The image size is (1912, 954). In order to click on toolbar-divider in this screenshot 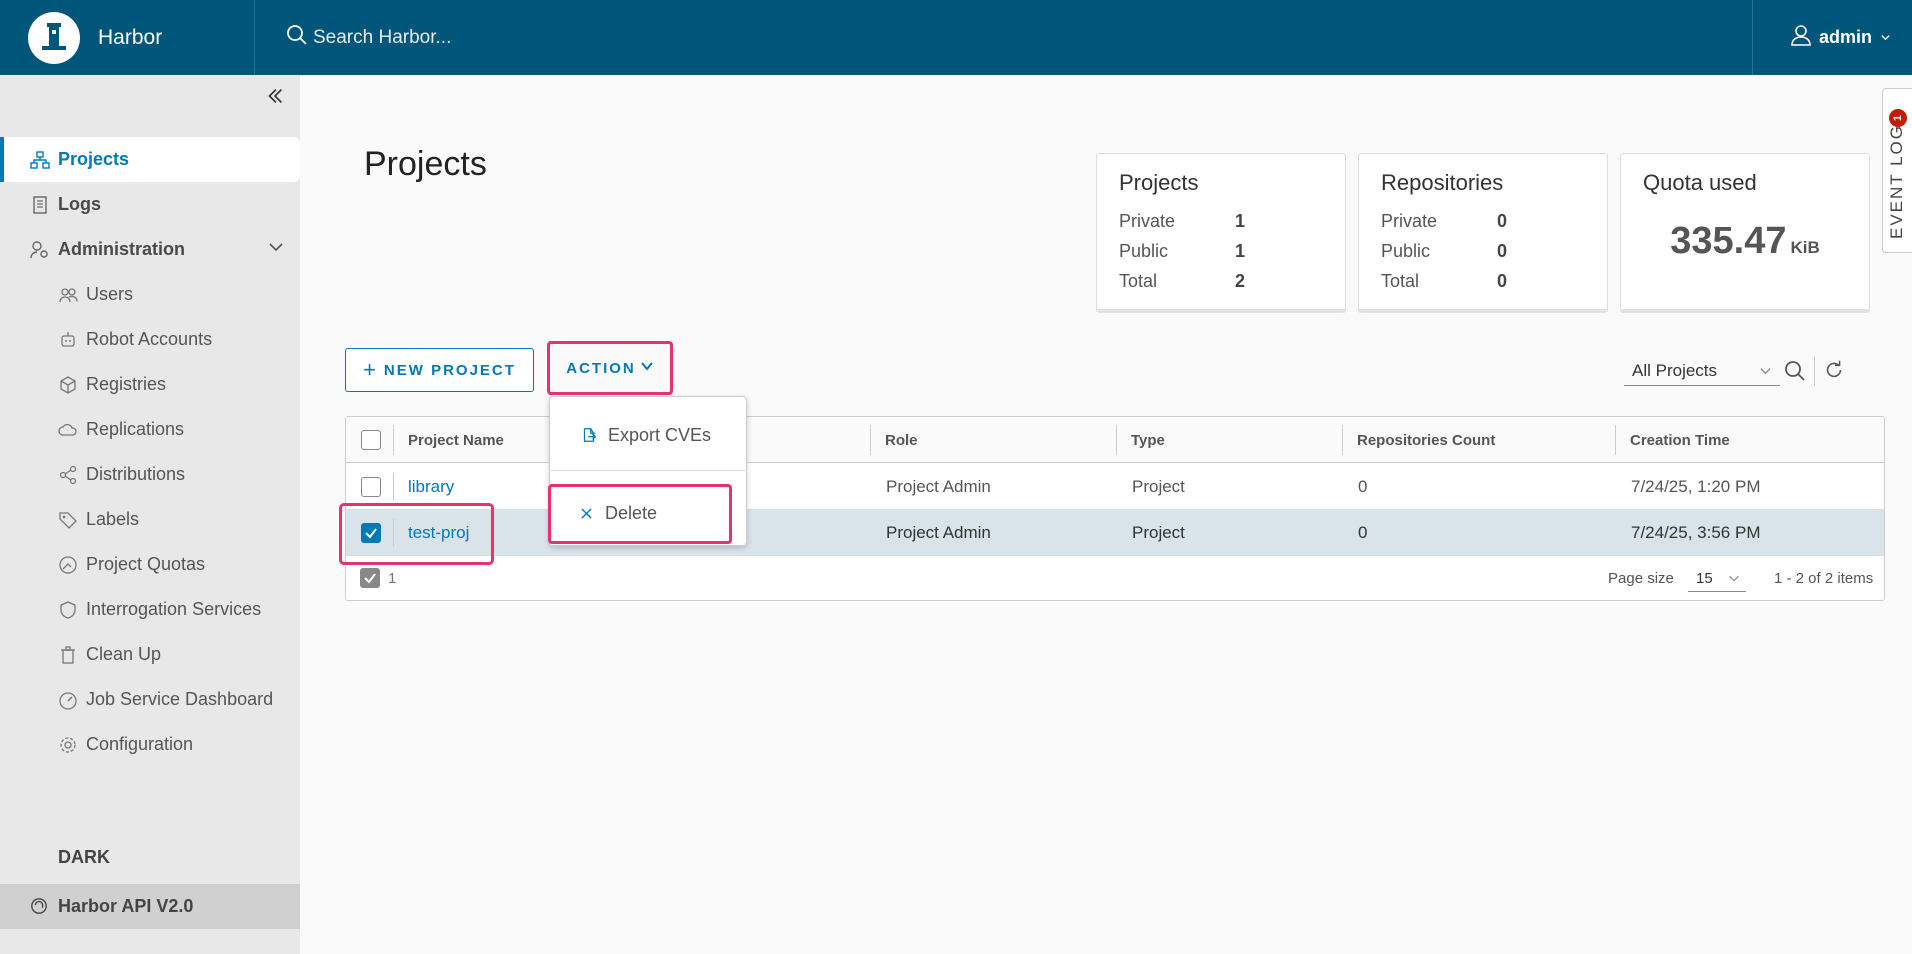, I will do `click(1814, 371)`.